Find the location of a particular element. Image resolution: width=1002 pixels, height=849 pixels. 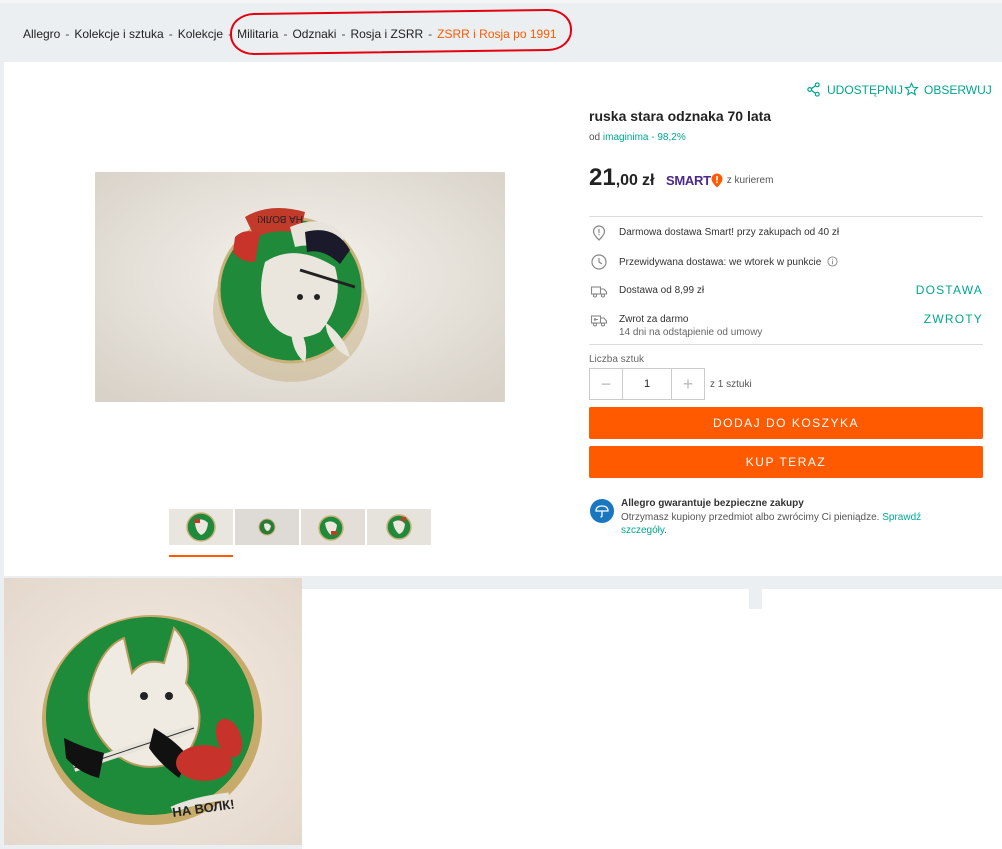

seller-rating: - 98,2% is located at coordinates (668, 137).